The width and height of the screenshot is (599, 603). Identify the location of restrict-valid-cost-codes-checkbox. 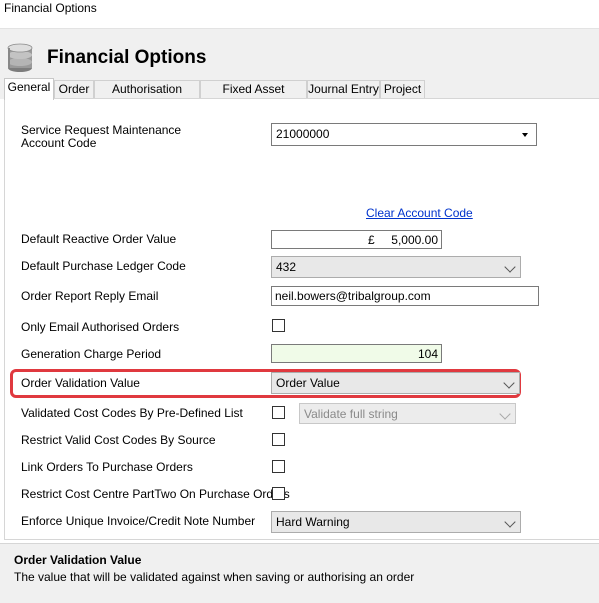
(278, 439).